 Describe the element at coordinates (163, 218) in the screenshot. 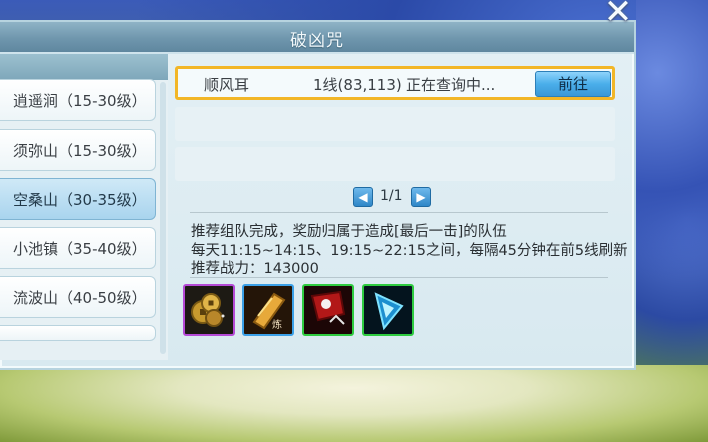

I see `sidebar-scrollbar` at that location.